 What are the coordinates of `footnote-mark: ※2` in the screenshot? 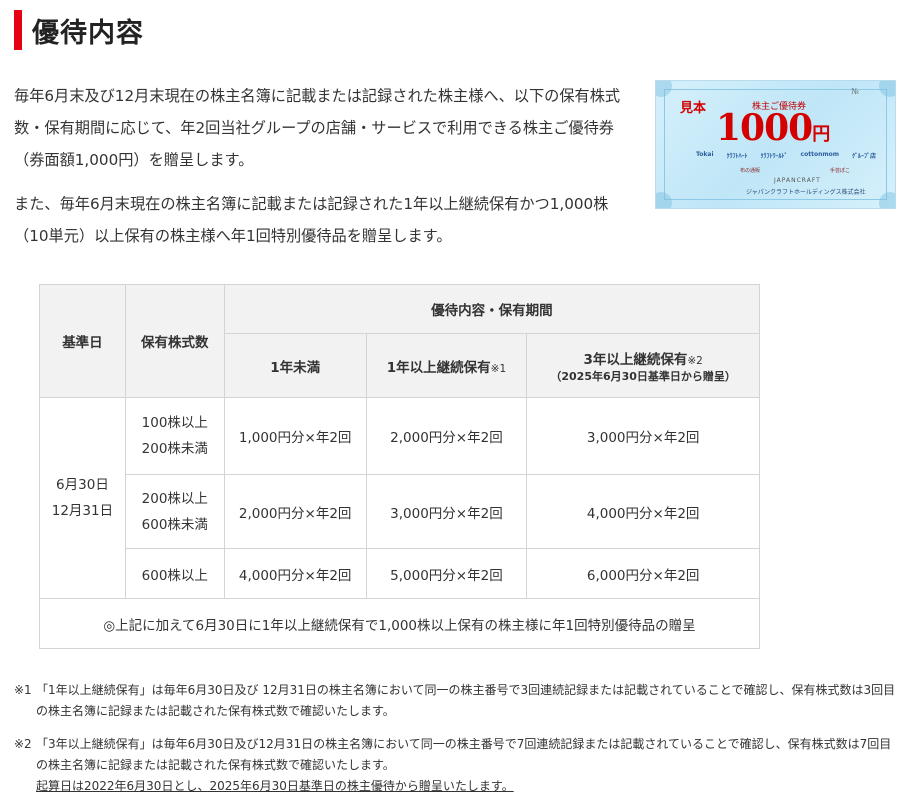 It's located at (23, 744).